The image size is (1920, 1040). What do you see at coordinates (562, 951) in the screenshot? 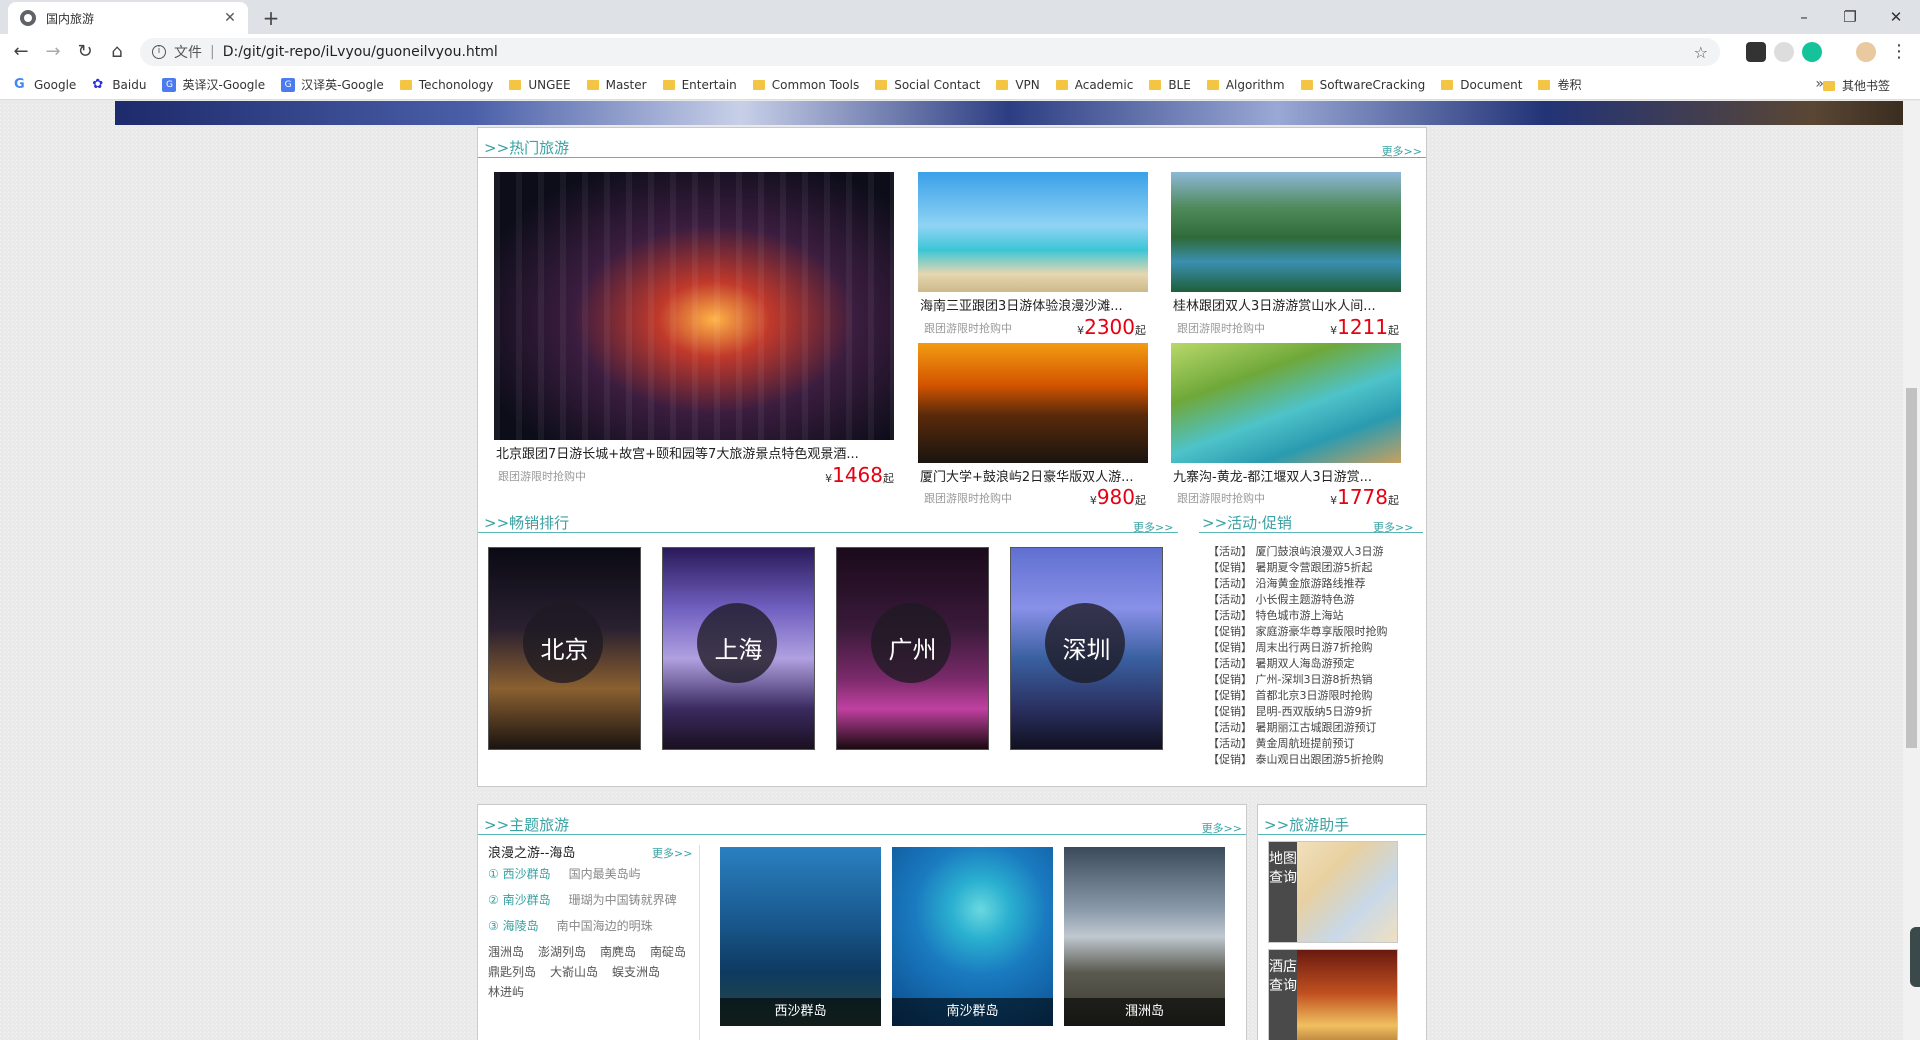
I see `island-link: 澎湖列岛` at bounding box center [562, 951].